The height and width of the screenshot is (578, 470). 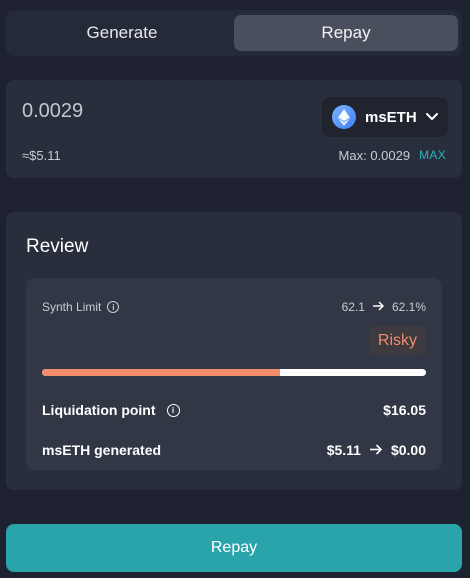 I want to click on synth-limit-values: 62.1 62.1%, so click(x=384, y=307).